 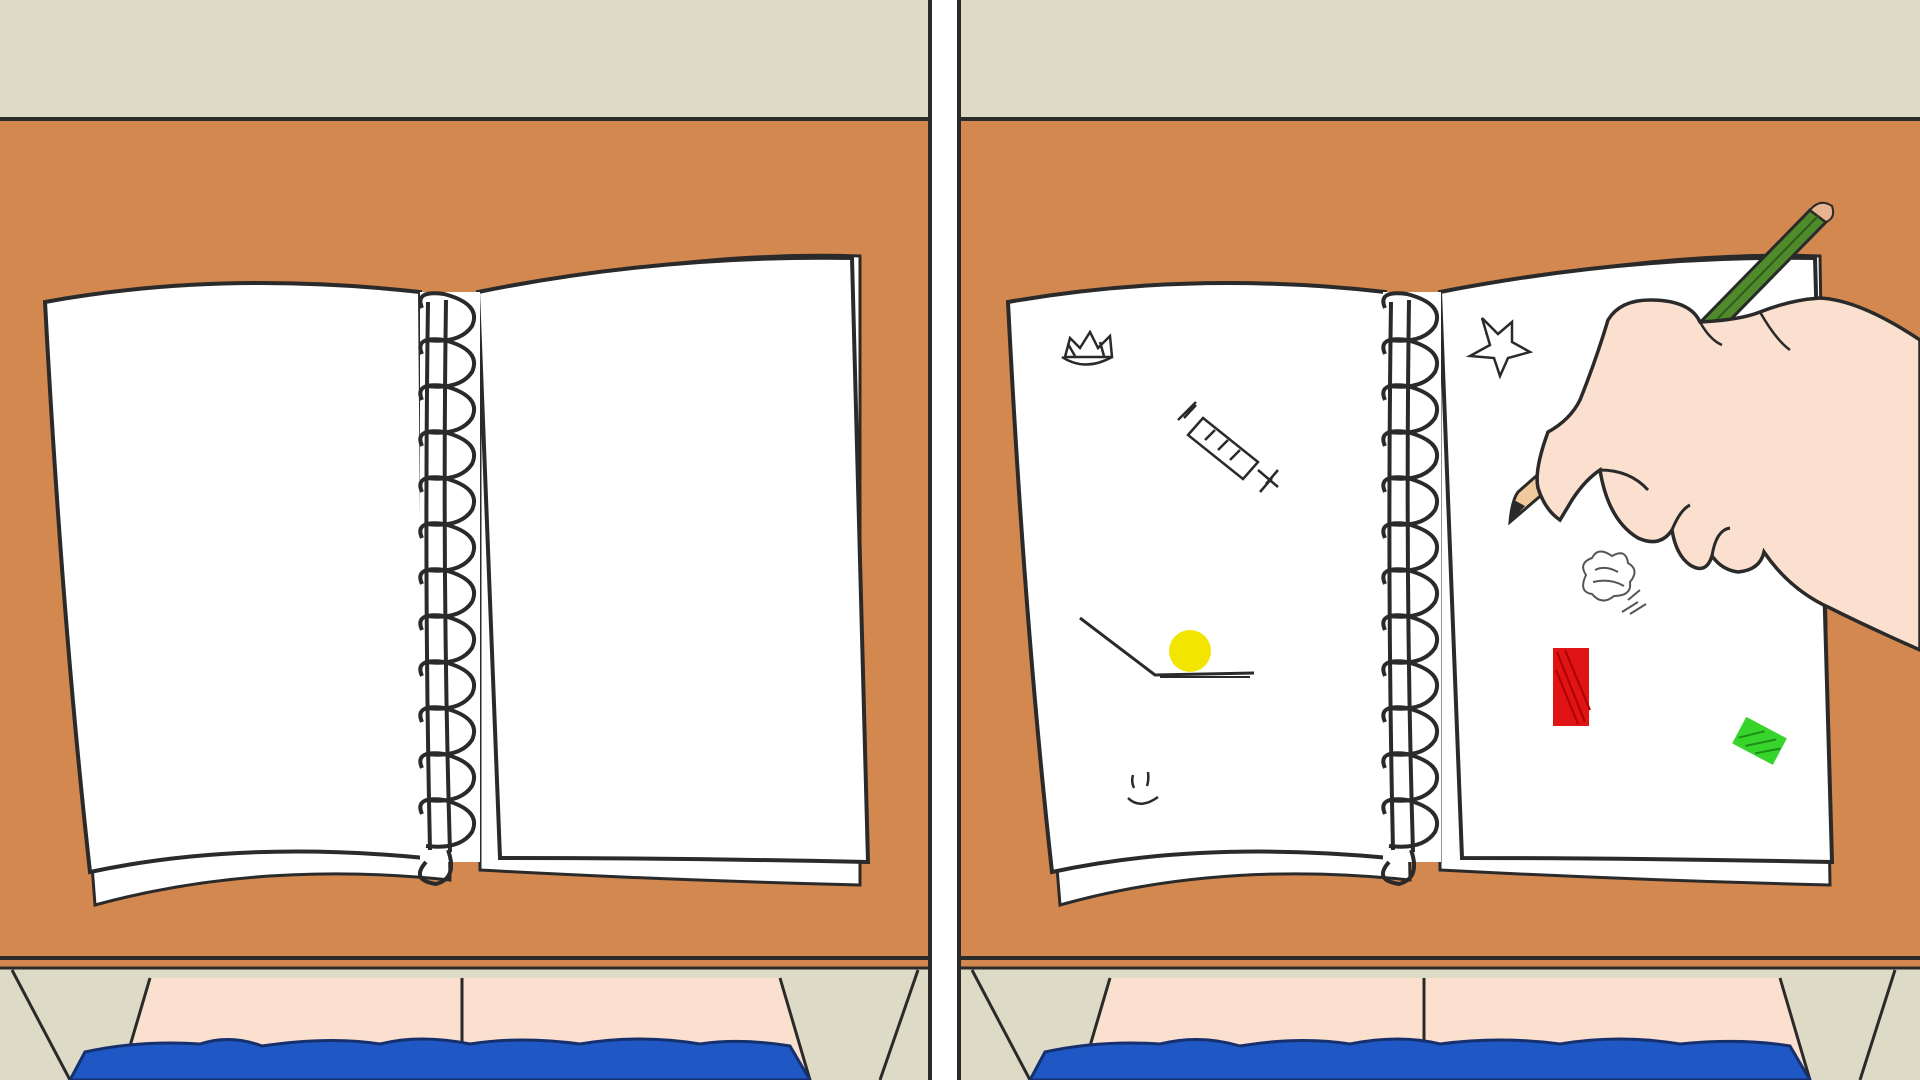 What do you see at coordinates (944, 540) in the screenshot?
I see `panel-divider` at bounding box center [944, 540].